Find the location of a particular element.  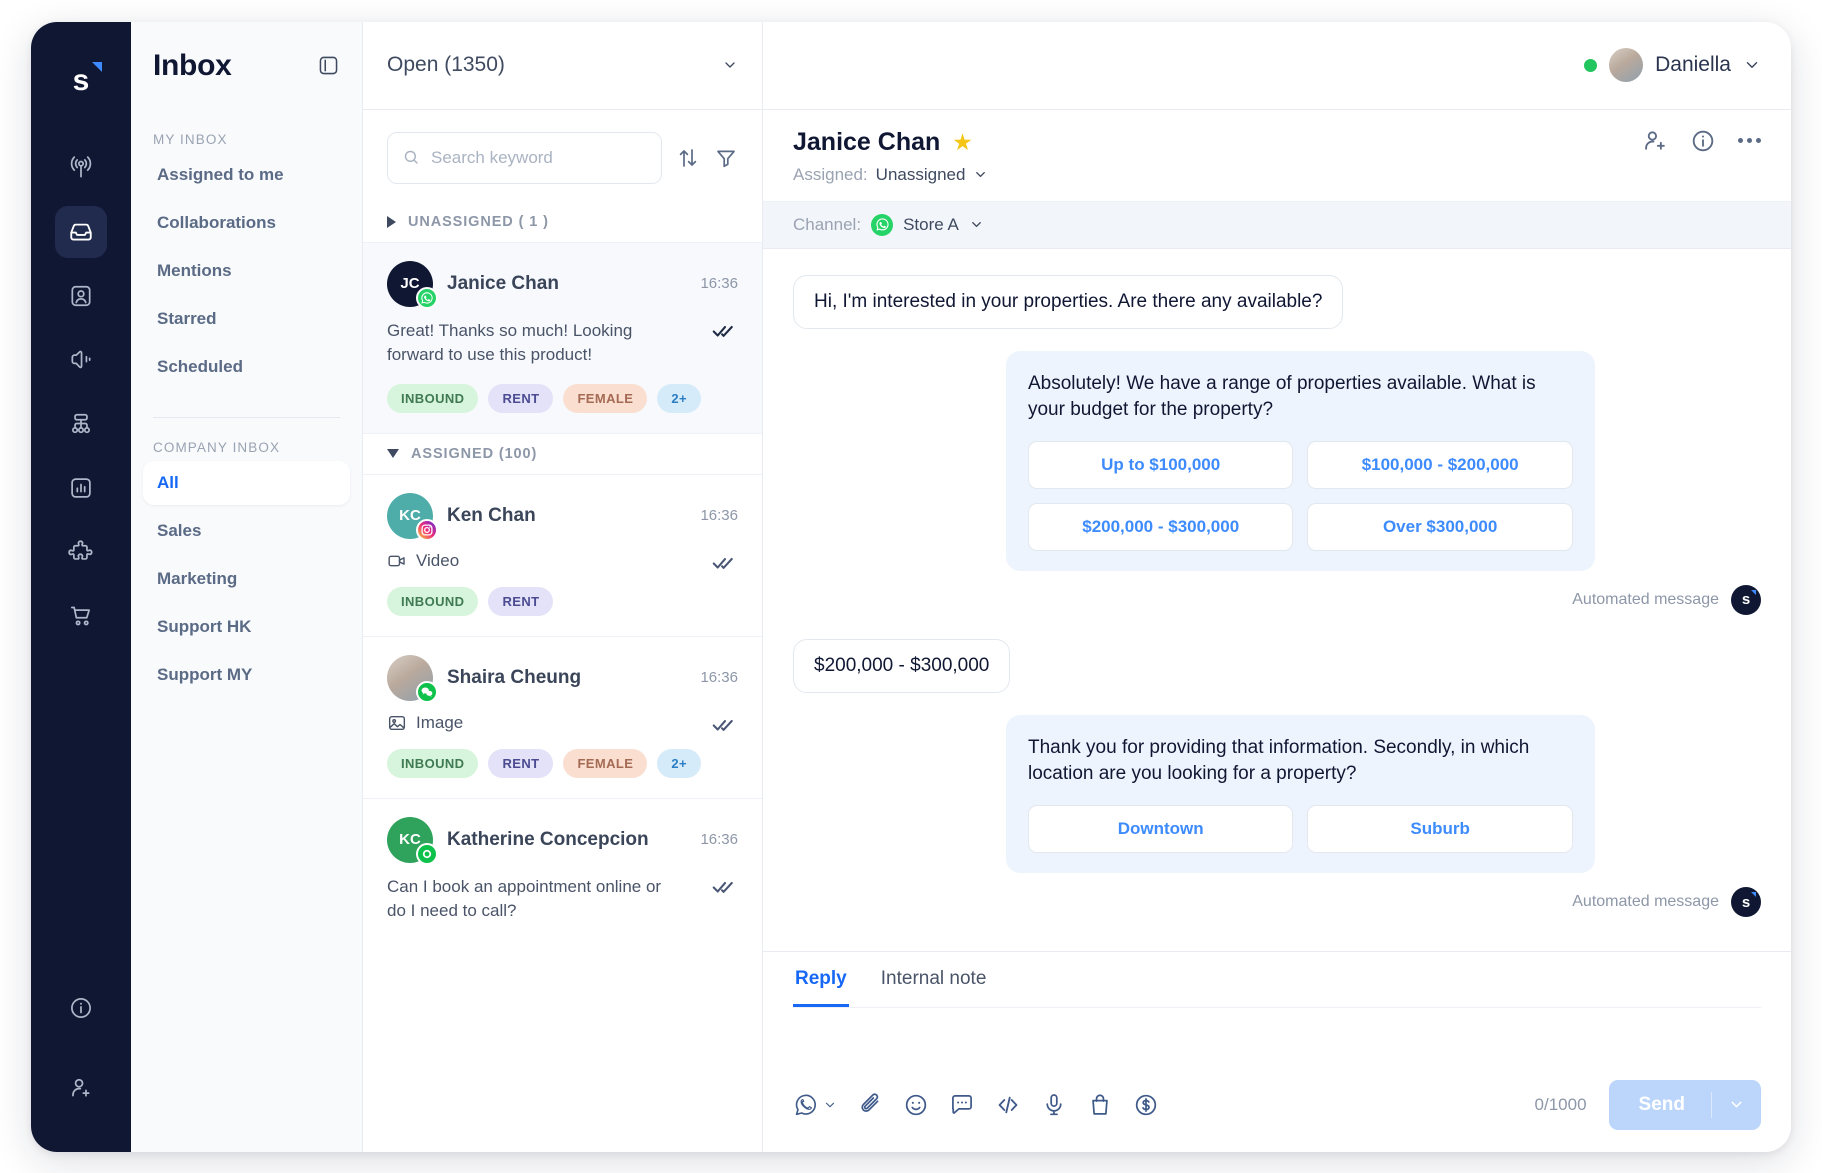

chevron-down-icon is located at coordinates (830, 1104).